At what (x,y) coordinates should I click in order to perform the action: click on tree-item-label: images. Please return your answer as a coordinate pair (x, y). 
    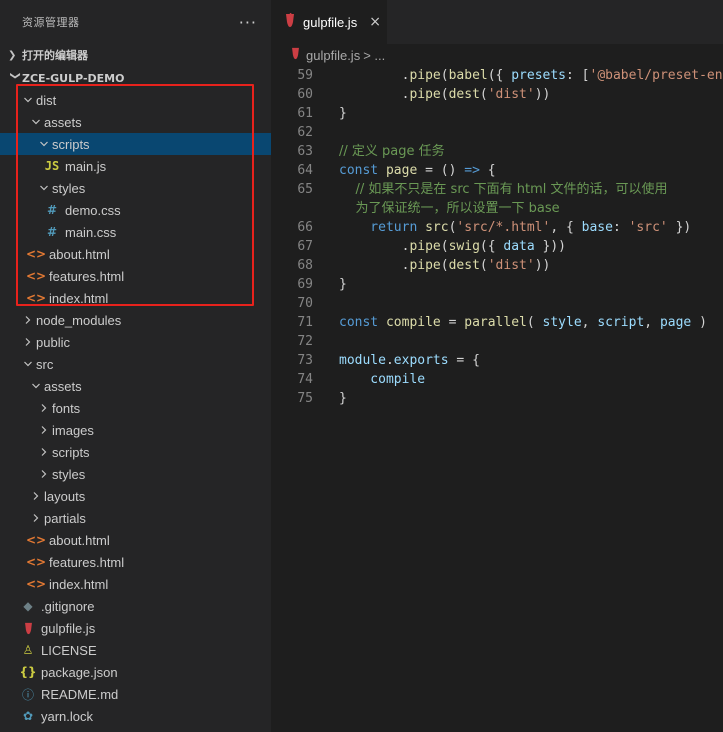
    Looking at the image, I should click on (73, 430).